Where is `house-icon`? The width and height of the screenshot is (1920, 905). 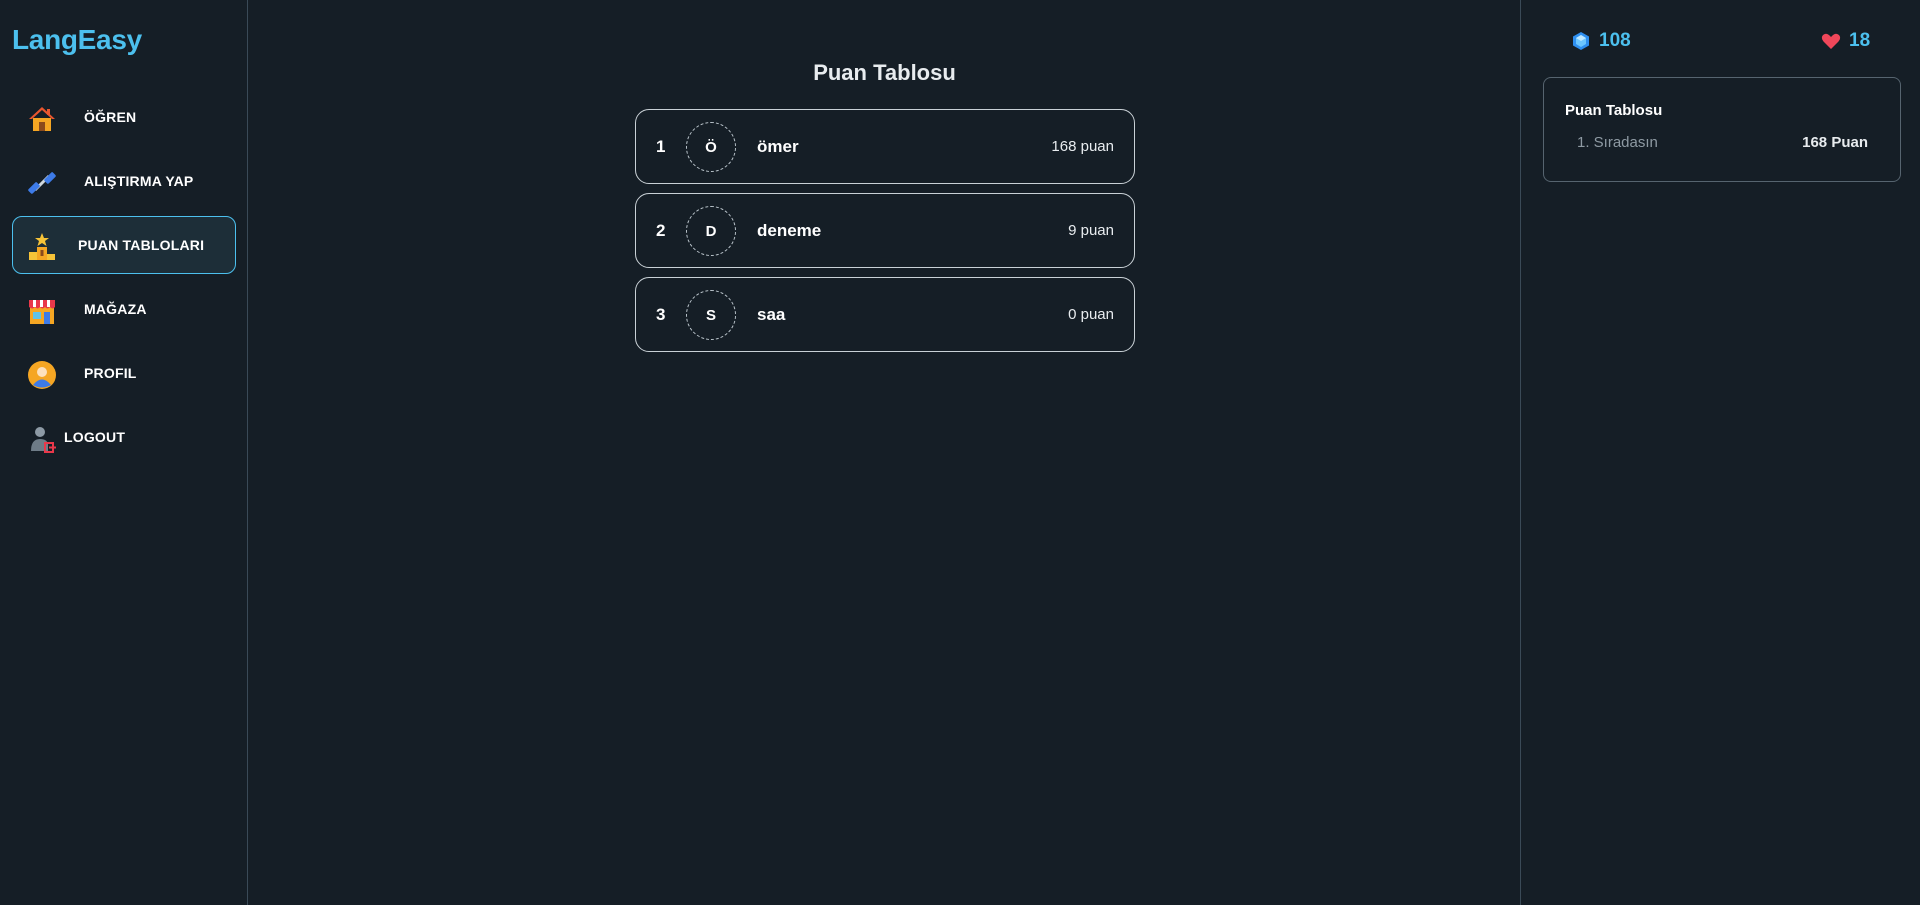 house-icon is located at coordinates (42, 119).